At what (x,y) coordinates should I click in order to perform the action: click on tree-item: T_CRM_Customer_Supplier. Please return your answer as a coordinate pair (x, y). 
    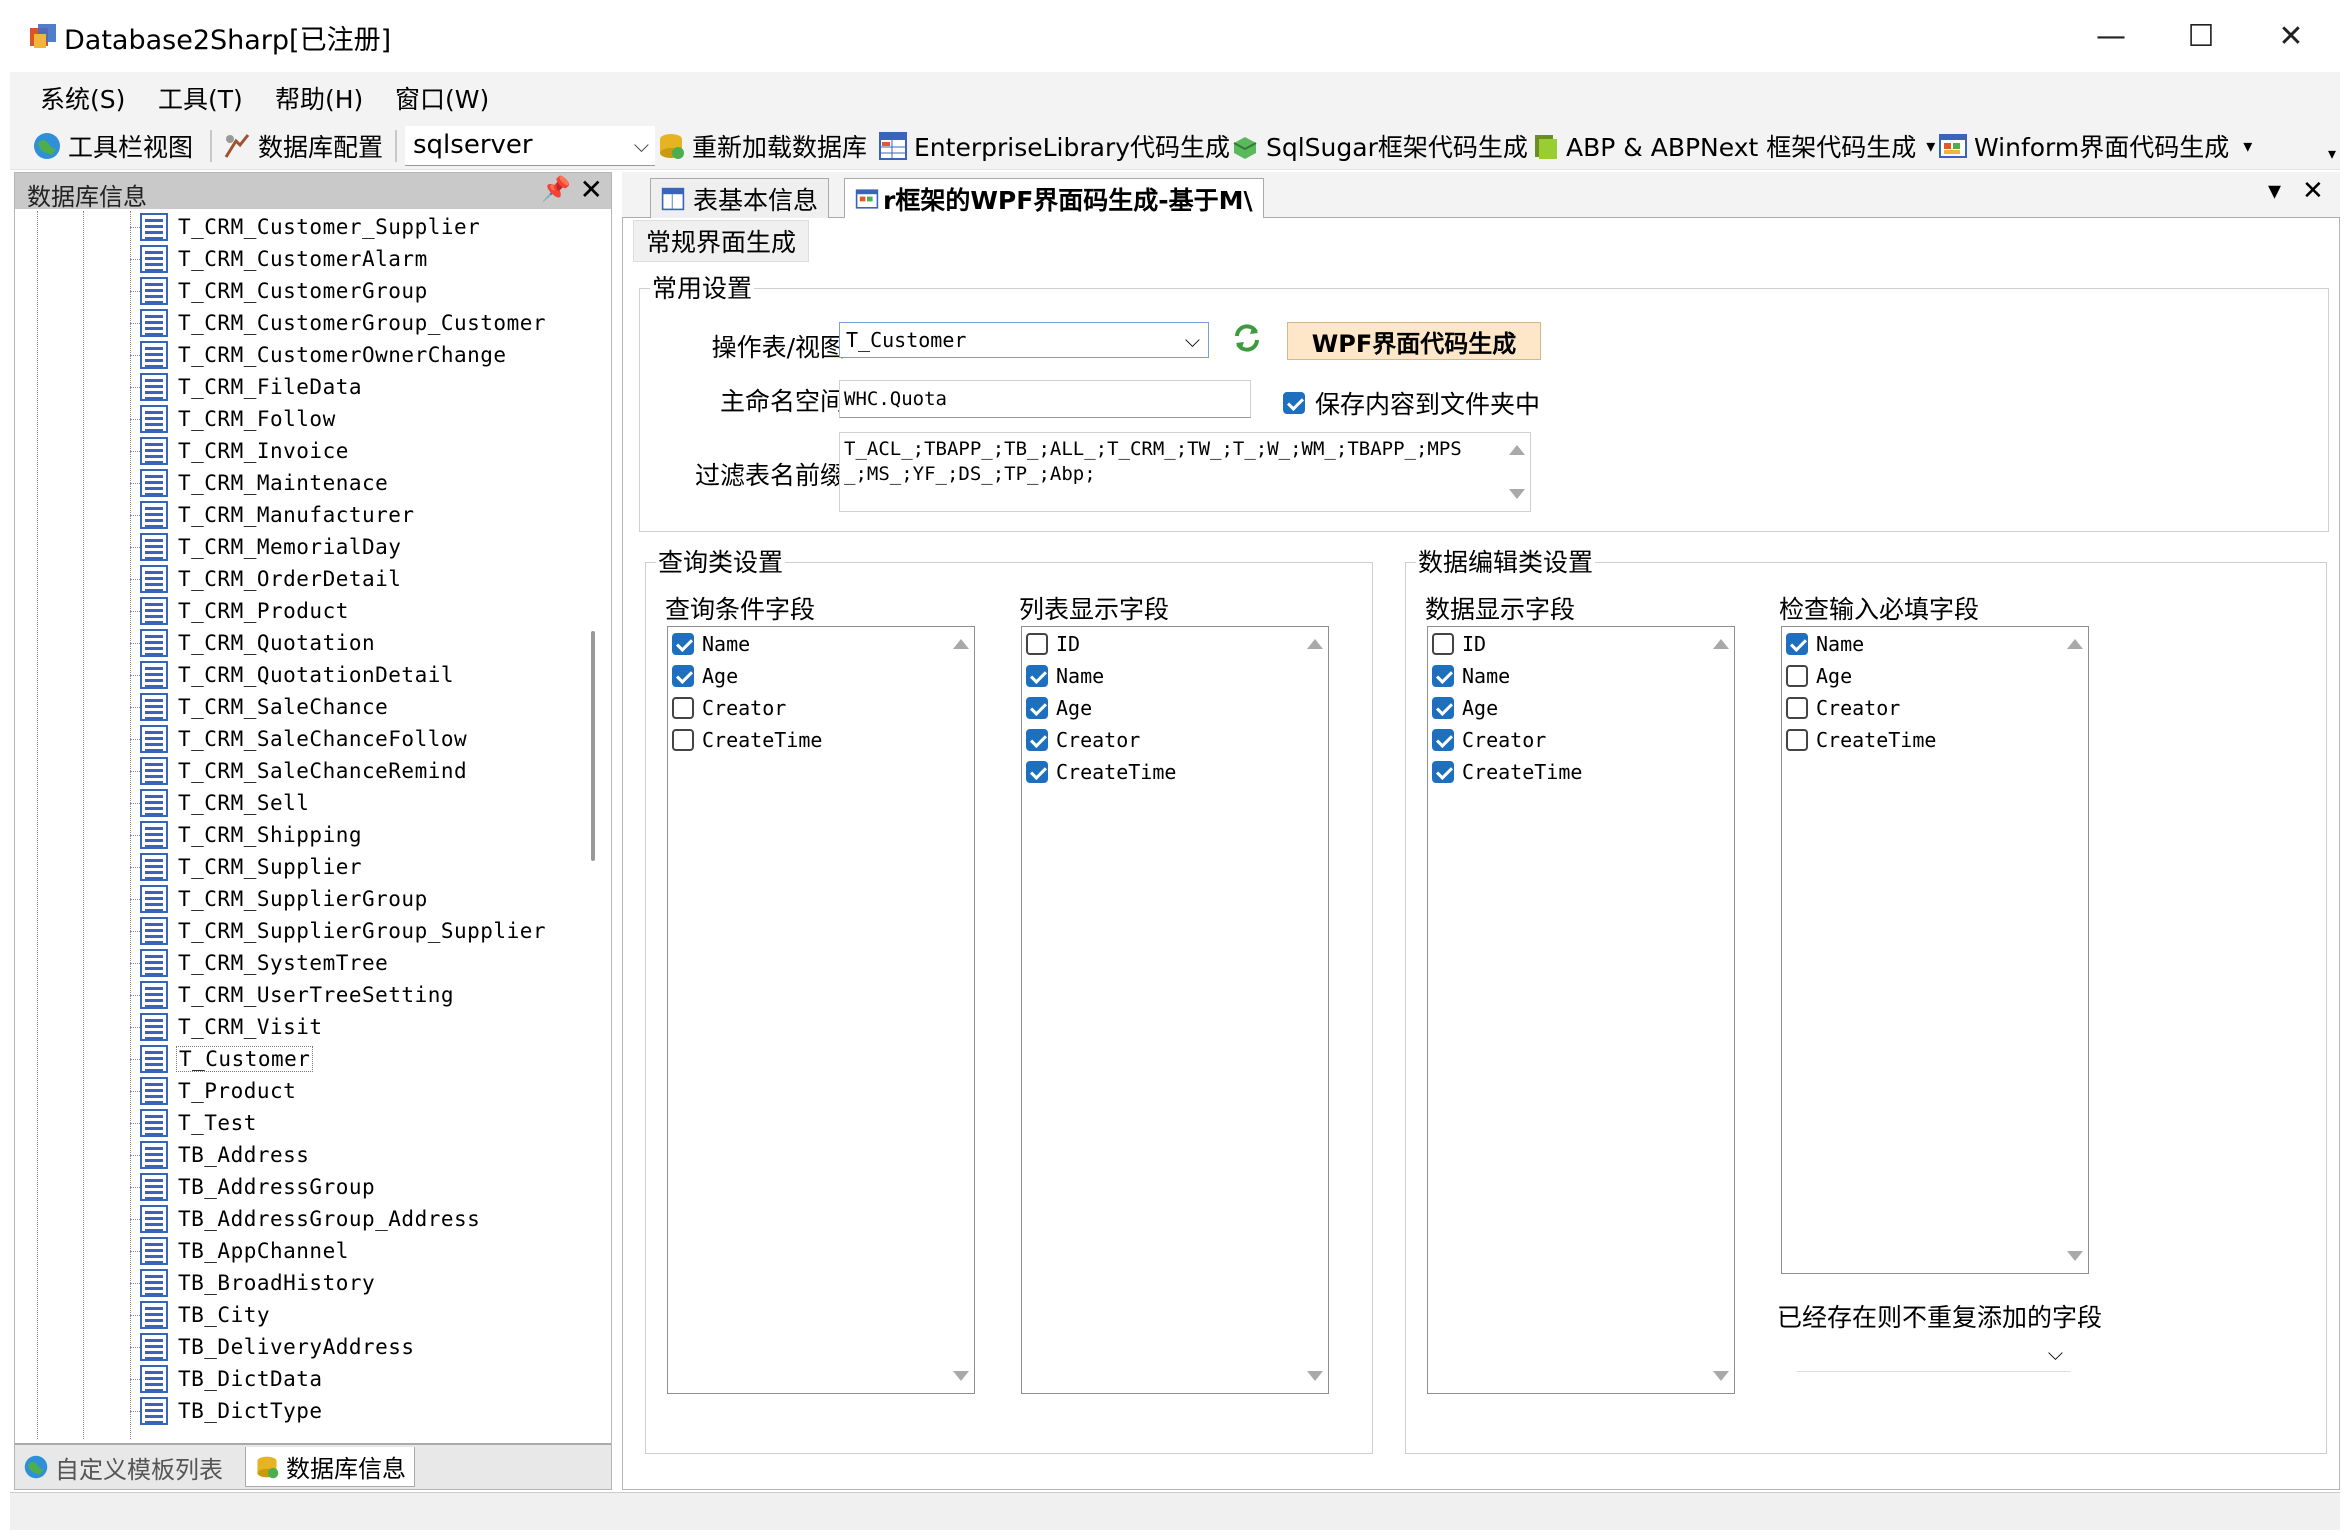
    Looking at the image, I should click on (306, 227).